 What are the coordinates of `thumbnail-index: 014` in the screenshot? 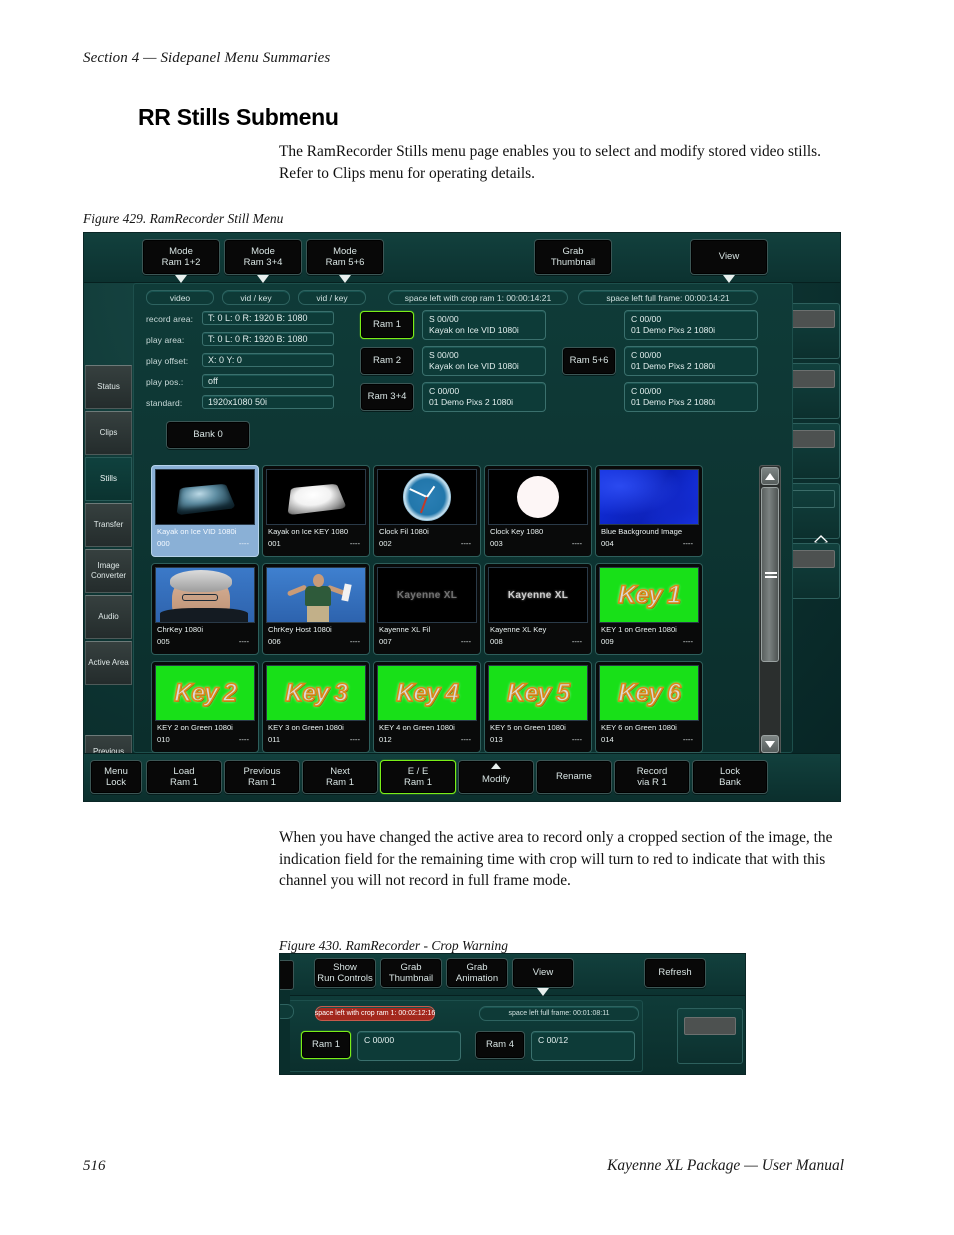 It's located at (607, 739).